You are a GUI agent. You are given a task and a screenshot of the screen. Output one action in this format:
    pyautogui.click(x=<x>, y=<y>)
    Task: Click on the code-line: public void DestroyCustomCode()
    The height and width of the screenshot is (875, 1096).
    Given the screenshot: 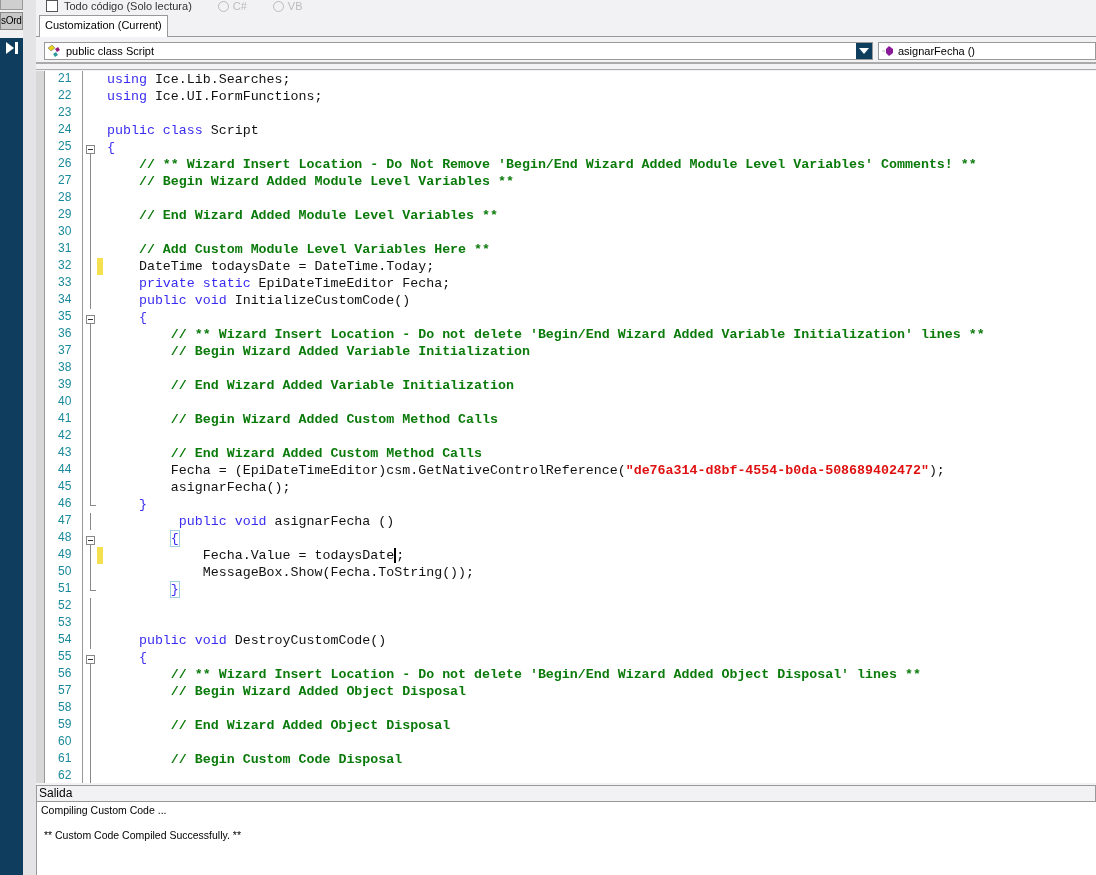 What is the action you would take?
    pyautogui.click(x=262, y=640)
    